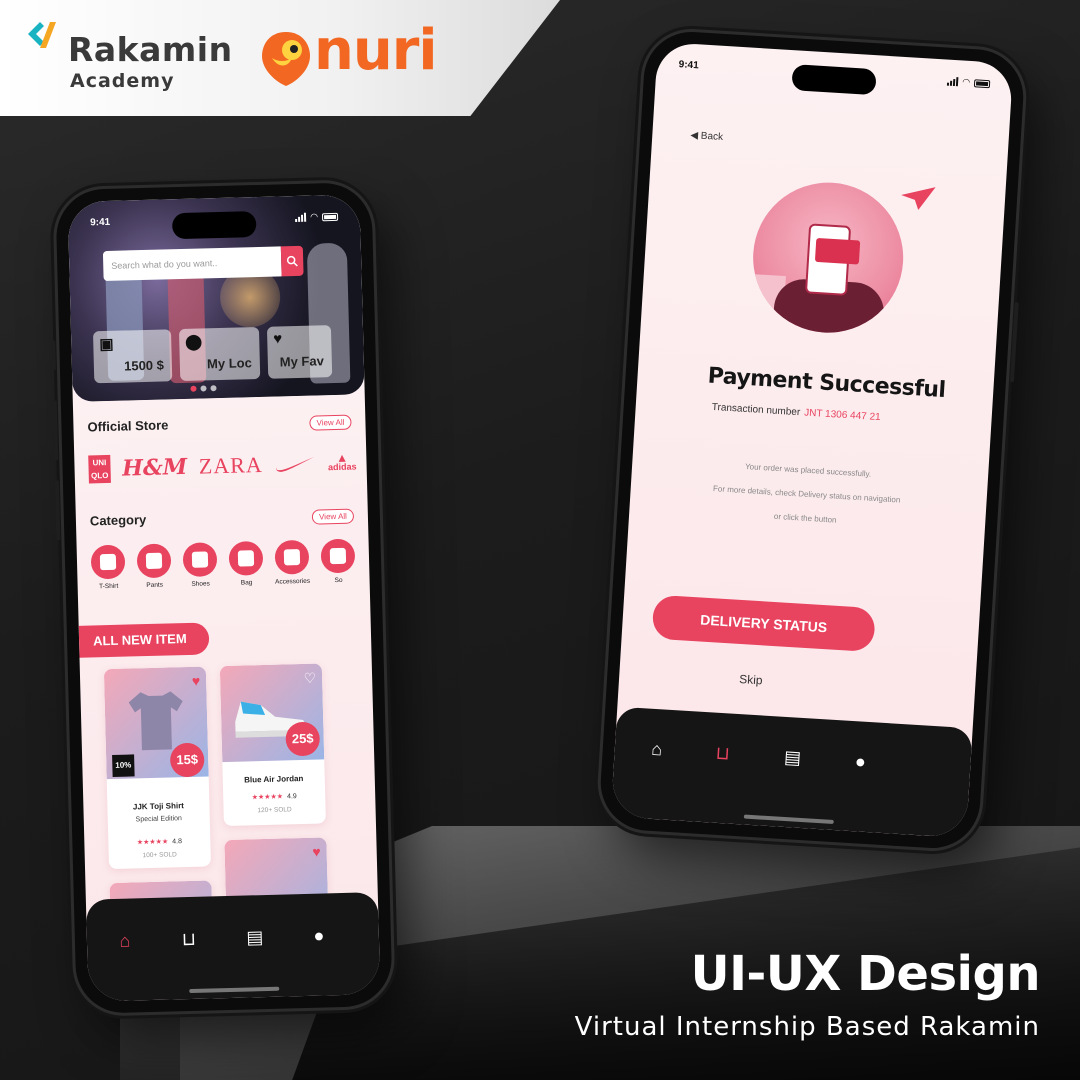 This screenshot has width=1080, height=1080. Describe the element at coordinates (128, 426) in the screenshot. I see `official-store-title: Official Store` at that location.